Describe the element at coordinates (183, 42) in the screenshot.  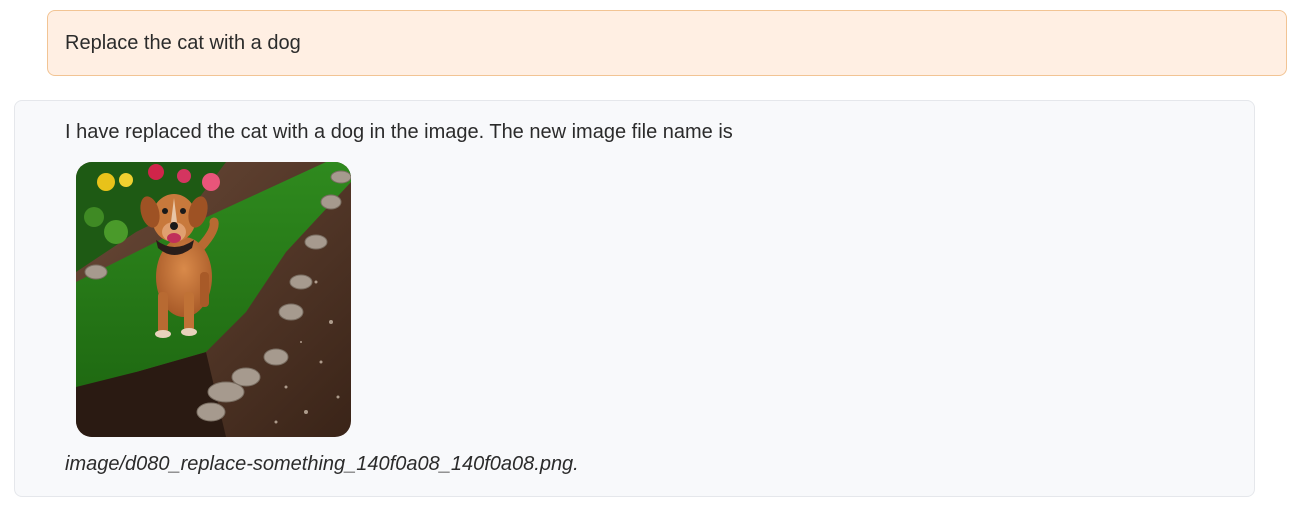
I see `user-message-text: Replace the cat with a dog` at that location.